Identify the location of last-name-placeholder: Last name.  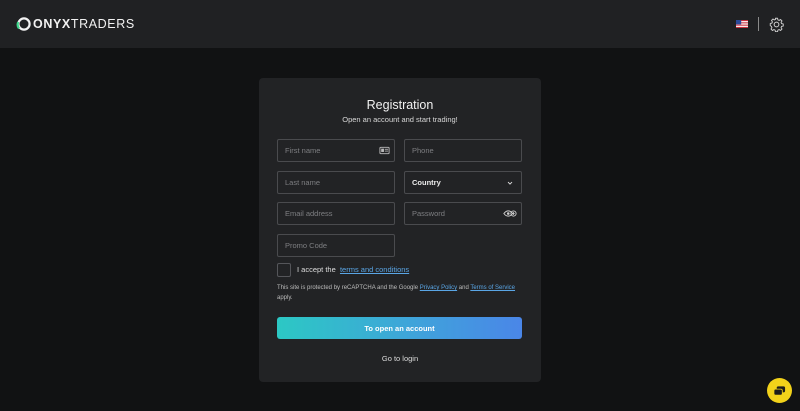
(303, 182).